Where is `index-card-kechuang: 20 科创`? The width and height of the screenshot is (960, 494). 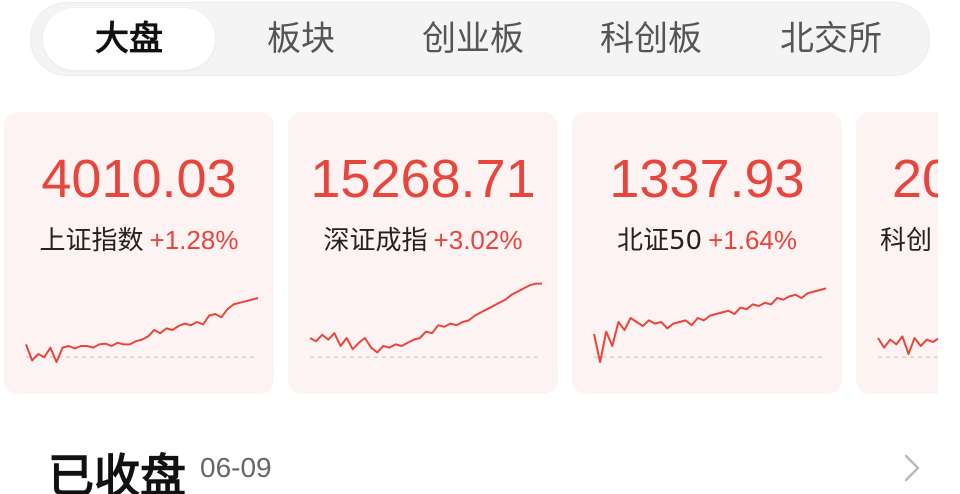
index-card-kechuang: 20 科创 is located at coordinates (897, 253).